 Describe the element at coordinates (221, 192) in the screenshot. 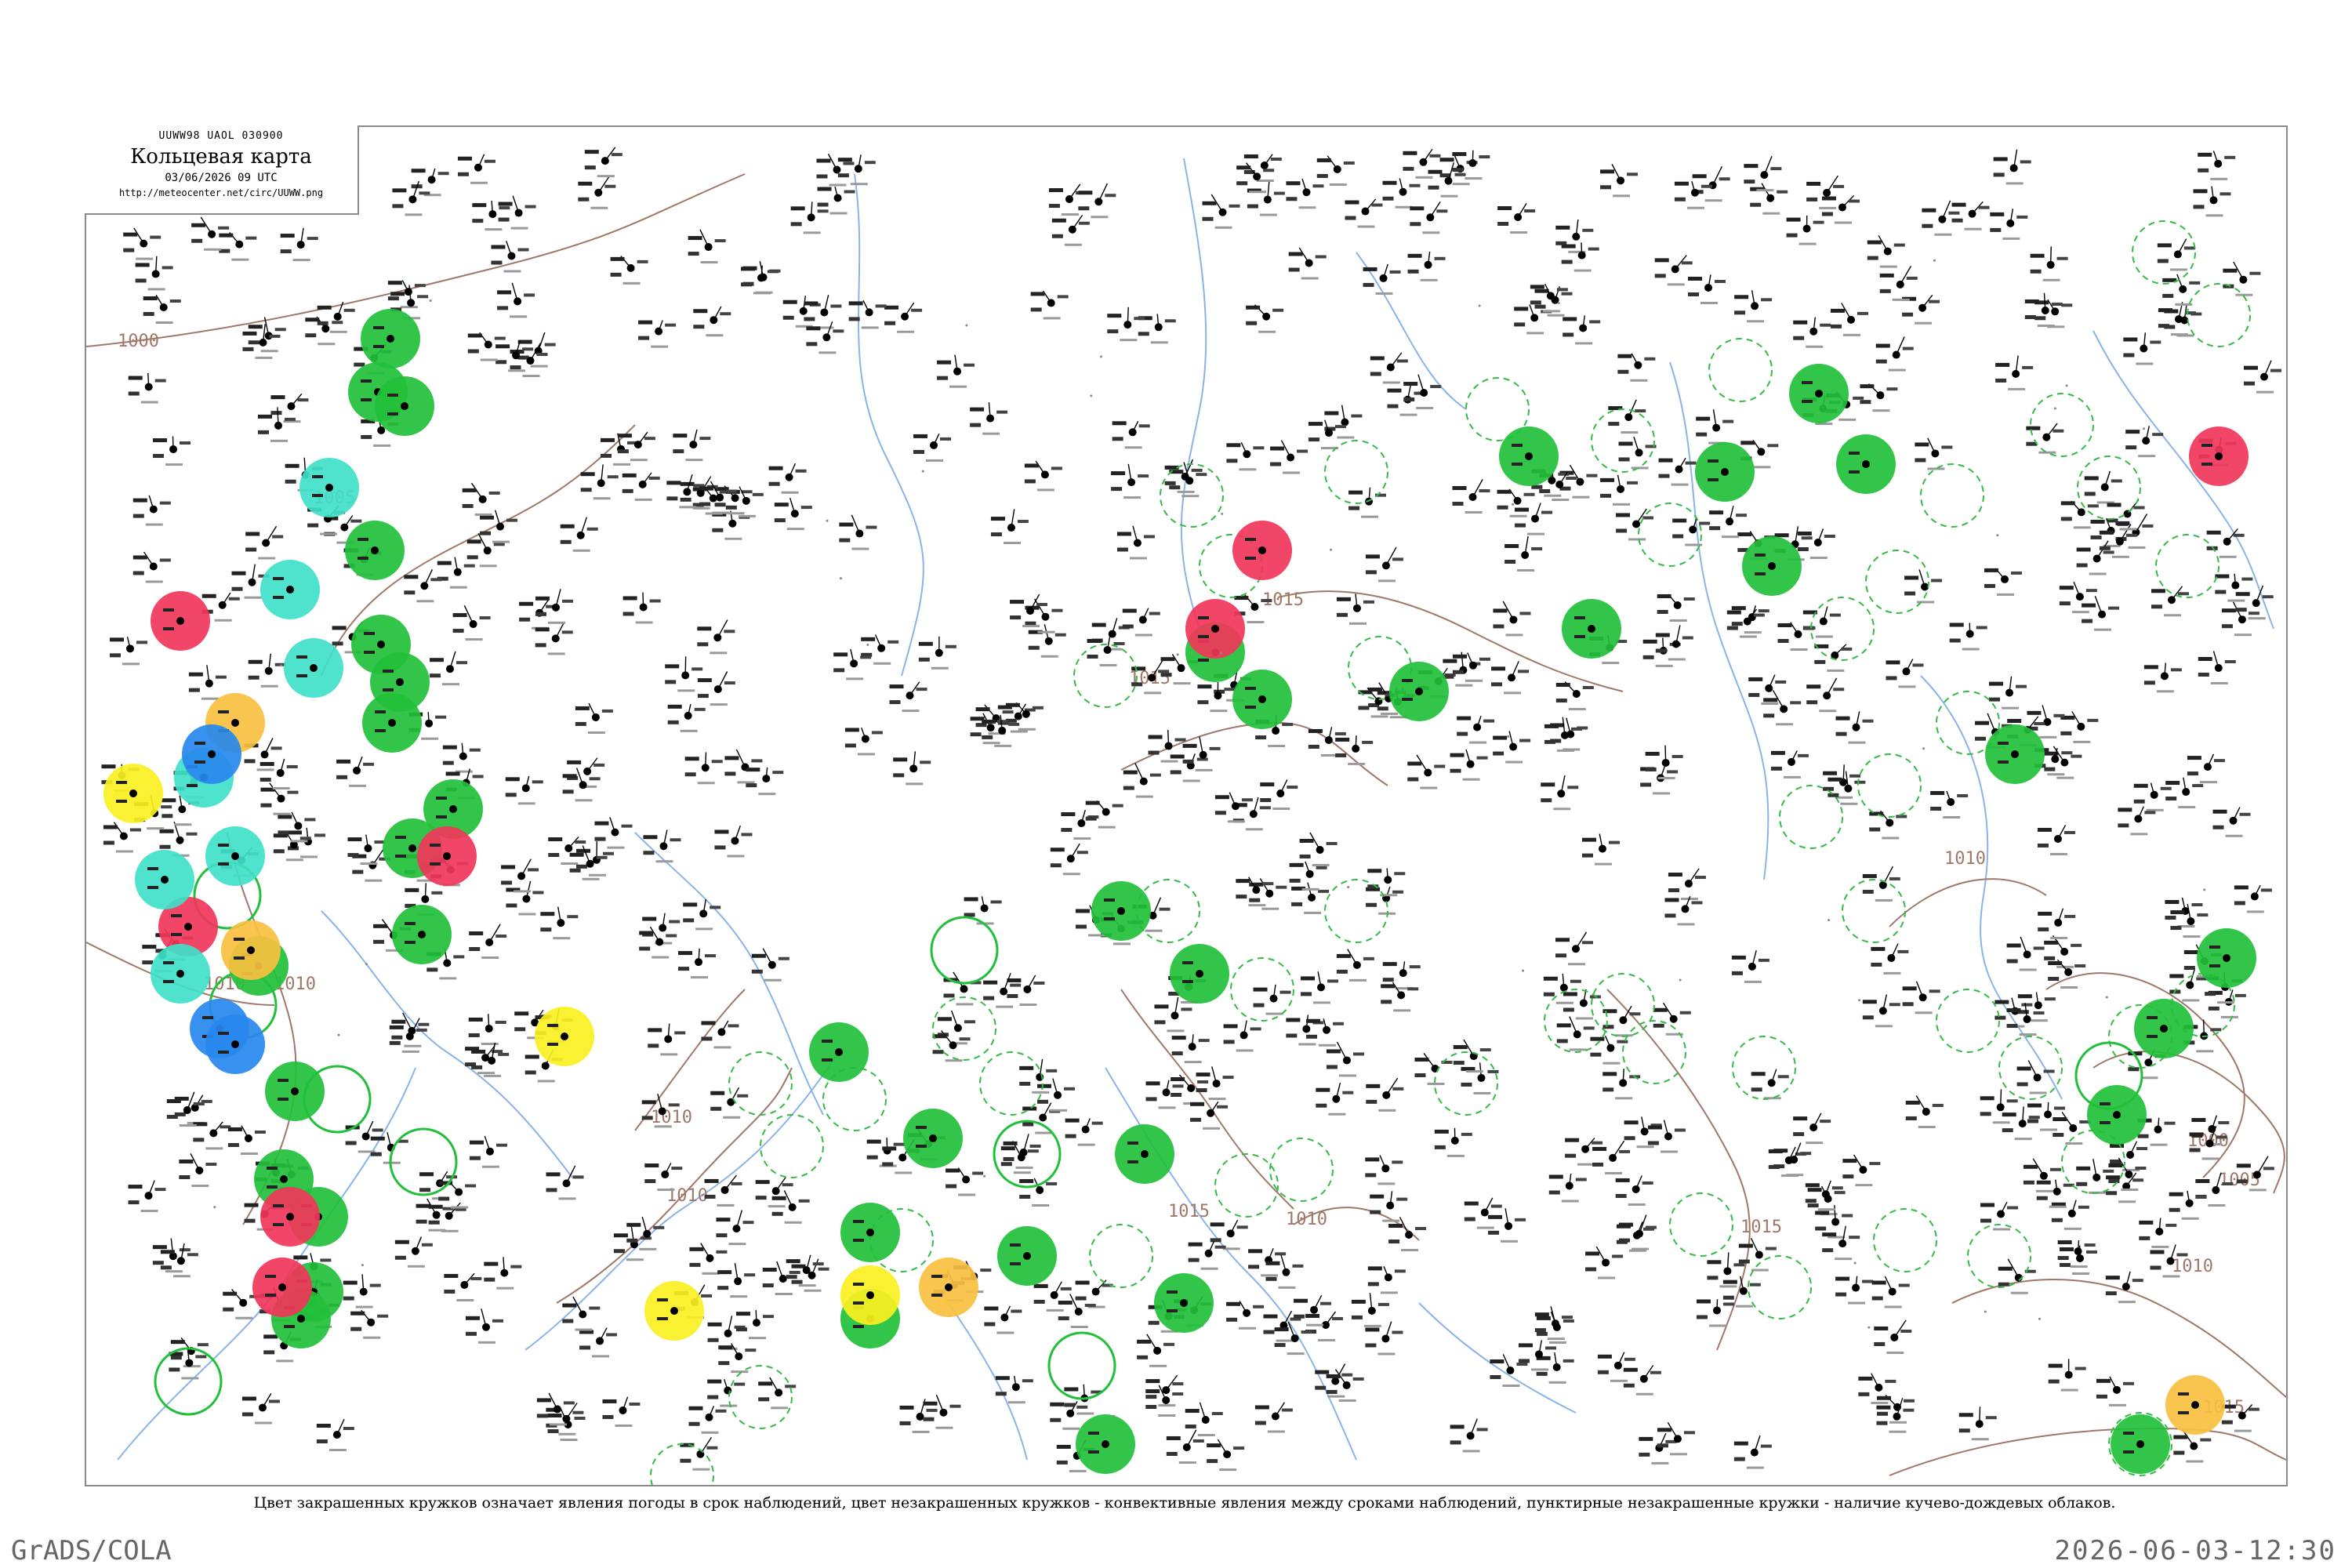

I see `map-url: http://meteocenter.net/circ/UUWW.png` at that location.